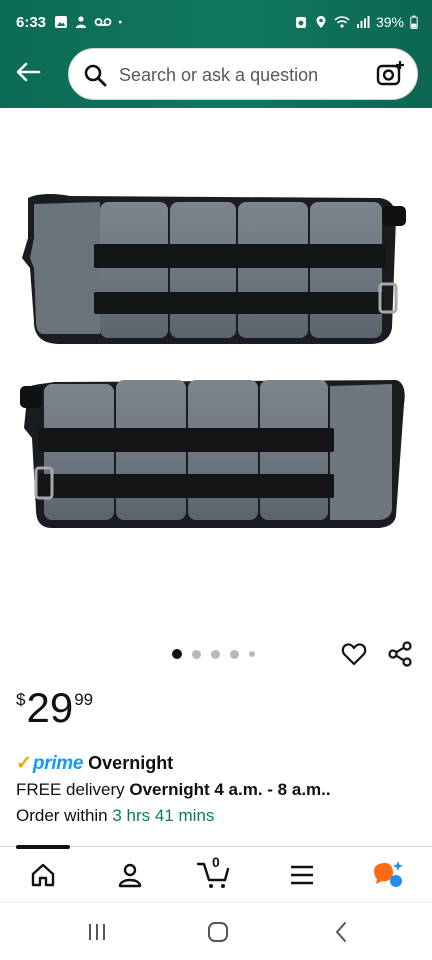  Describe the element at coordinates (214, 269) in the screenshot. I see `ankle-weight-top` at that location.